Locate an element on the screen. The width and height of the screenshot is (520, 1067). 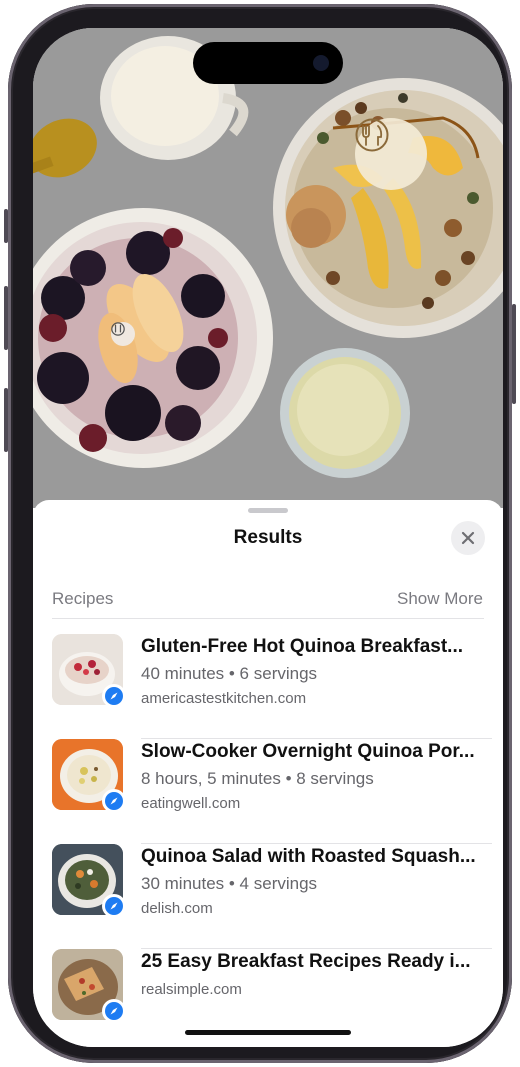
recipe-meta: 40 minutes • 6 servings is located at coordinates (229, 673).